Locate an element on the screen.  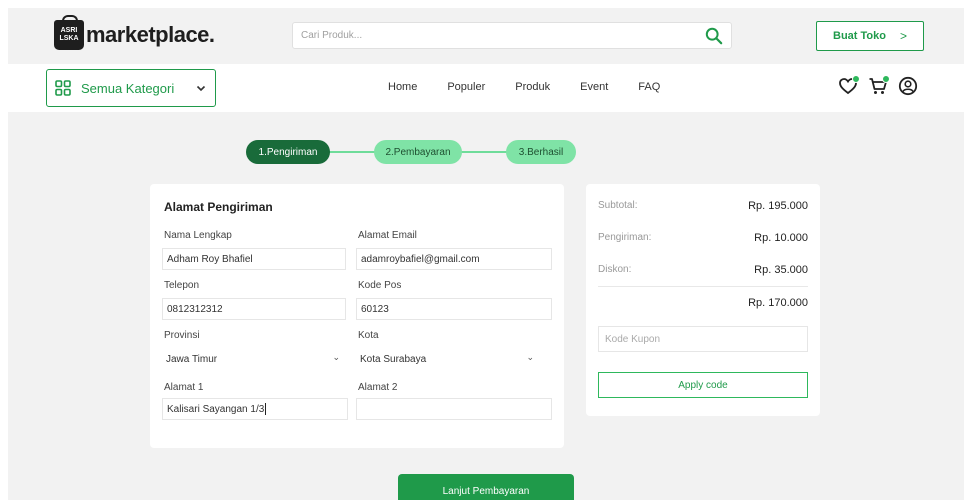
grid-icon is located at coordinates (63, 88).